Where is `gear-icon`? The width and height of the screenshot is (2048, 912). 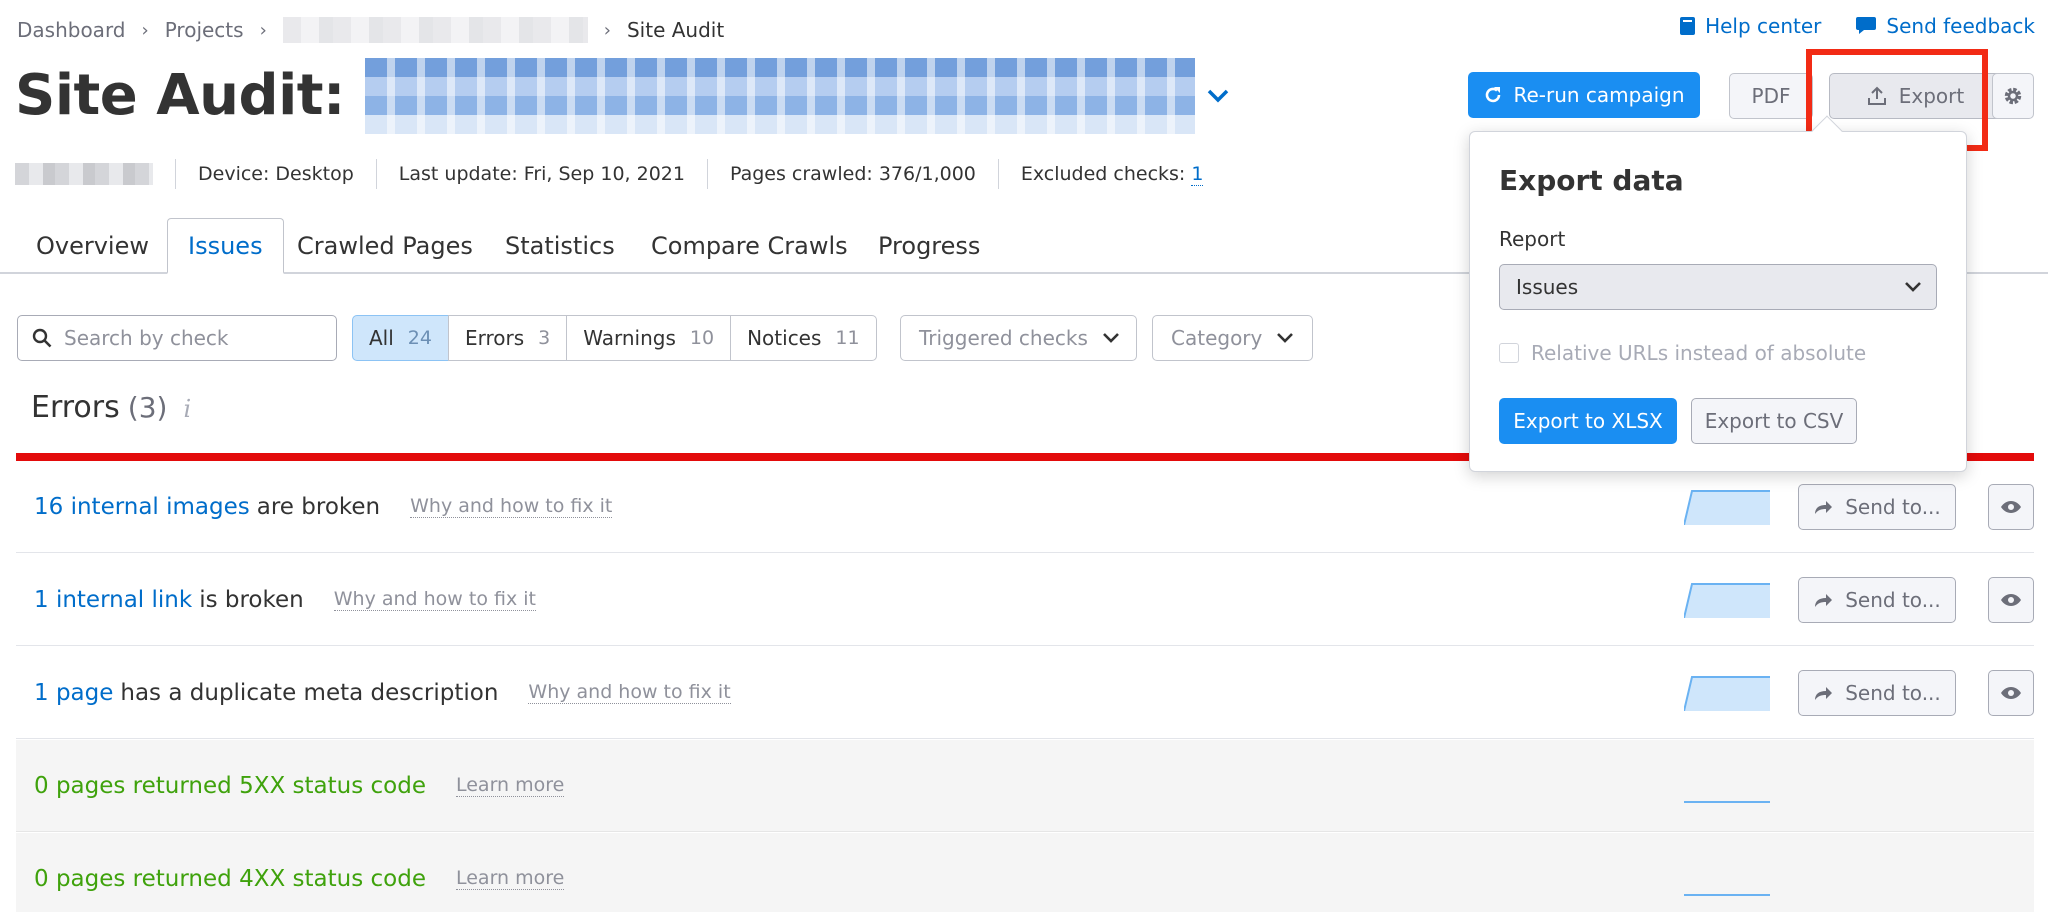 gear-icon is located at coordinates (2013, 96).